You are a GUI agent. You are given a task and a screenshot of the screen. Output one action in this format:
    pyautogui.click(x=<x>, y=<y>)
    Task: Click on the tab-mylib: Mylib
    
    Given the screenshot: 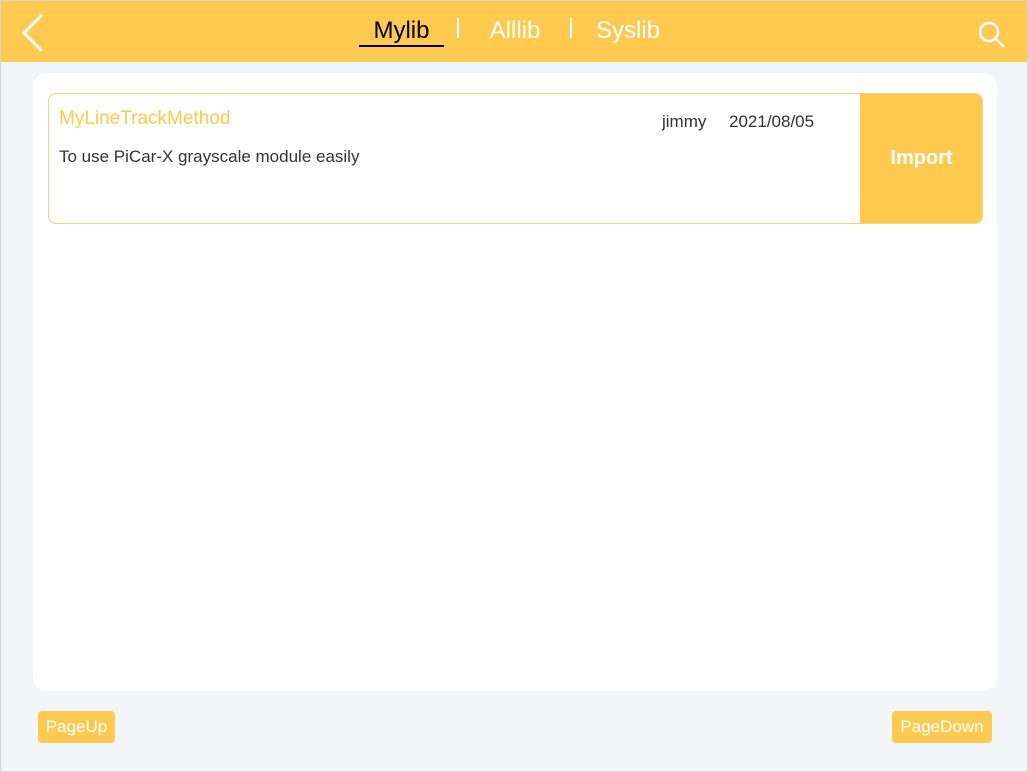 What is the action you would take?
    pyautogui.click(x=401, y=32)
    